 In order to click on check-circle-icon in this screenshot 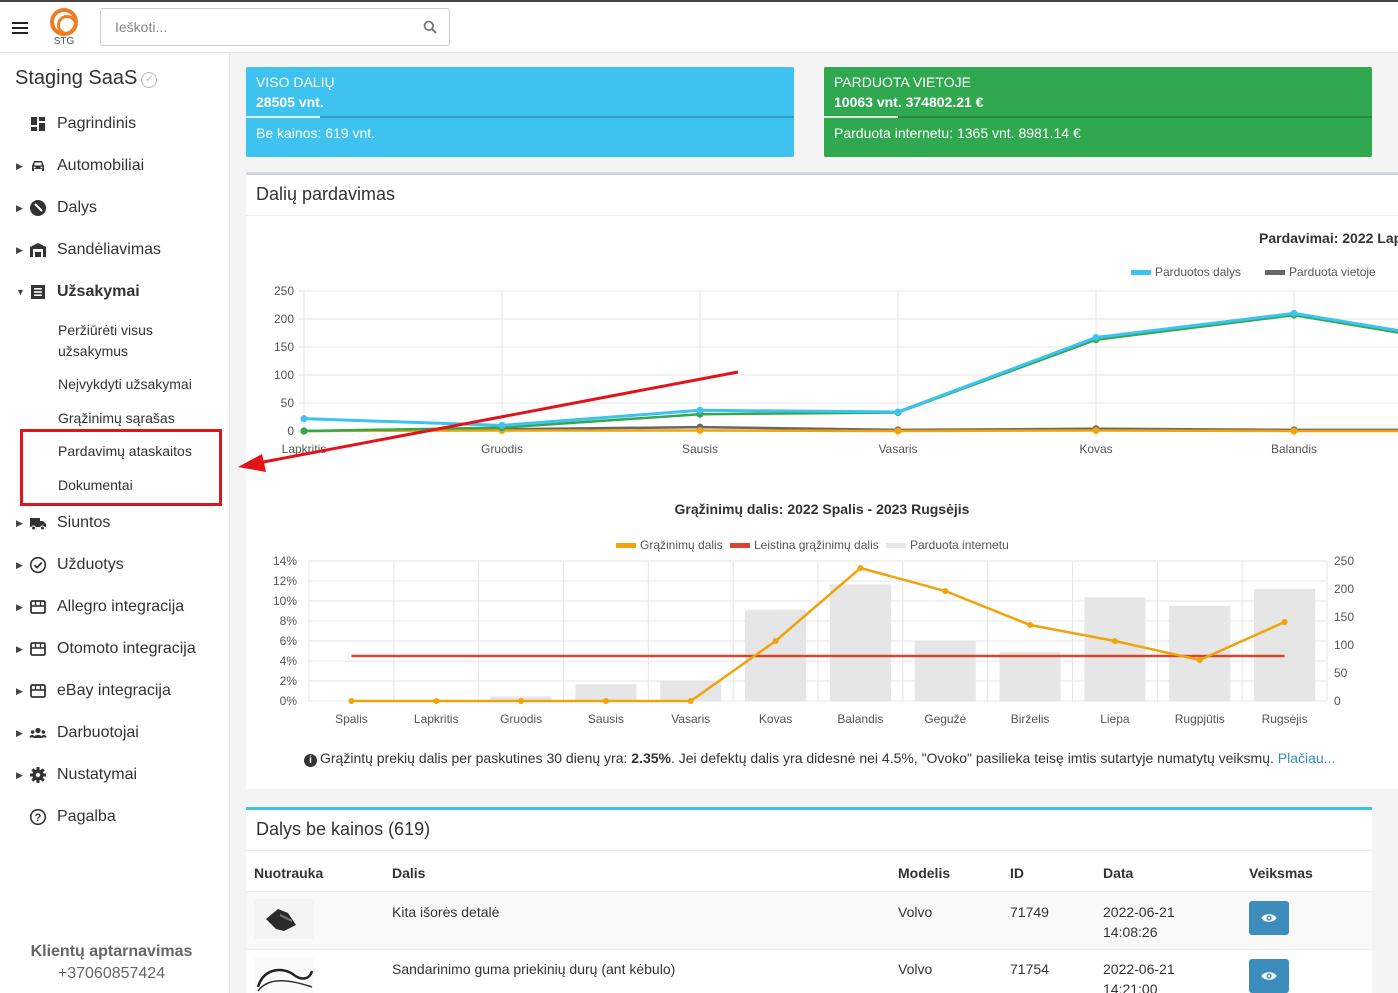, I will do `click(38, 565)`.